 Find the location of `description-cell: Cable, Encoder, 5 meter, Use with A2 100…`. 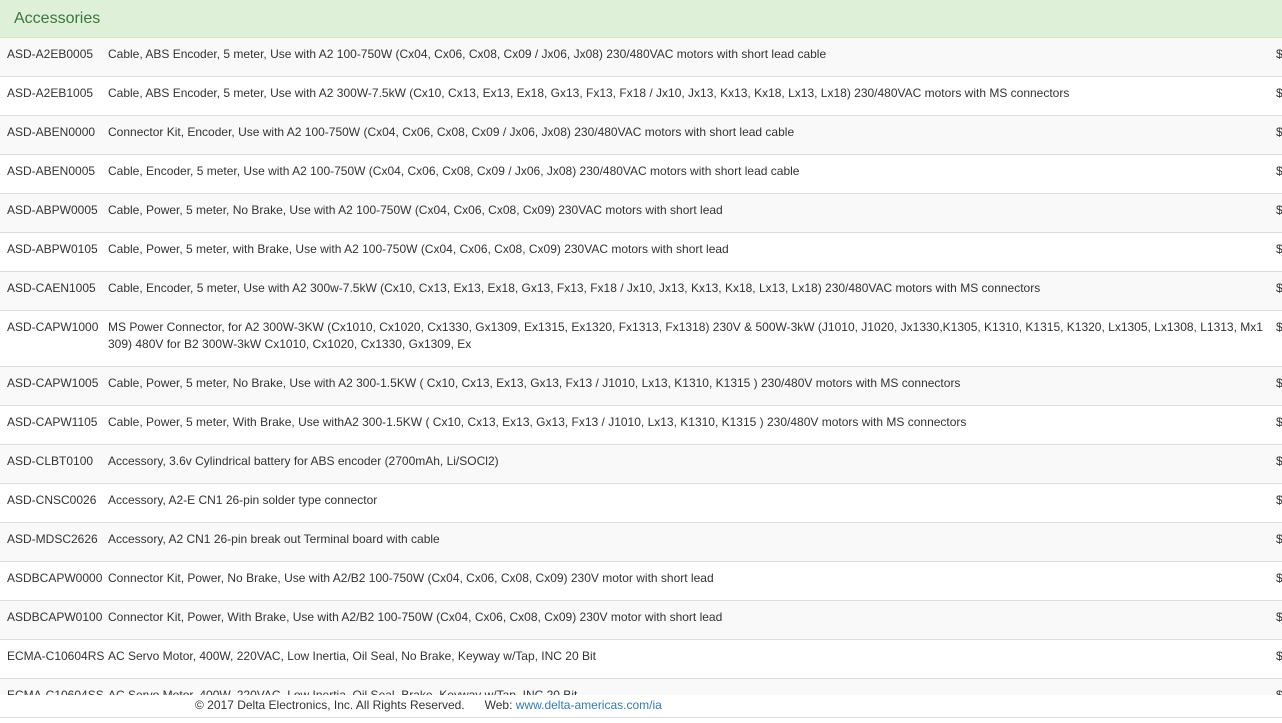

description-cell: Cable, Encoder, 5 meter, Use with A2 100… is located at coordinates (691, 174).